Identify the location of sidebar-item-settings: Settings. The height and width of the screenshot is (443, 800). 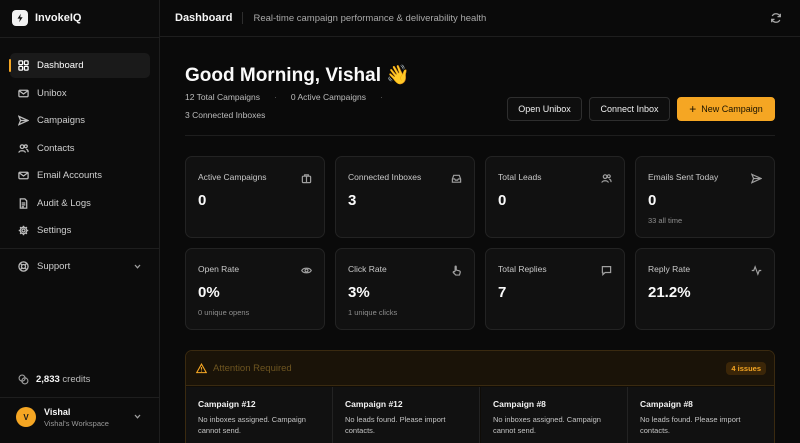
(80, 230).